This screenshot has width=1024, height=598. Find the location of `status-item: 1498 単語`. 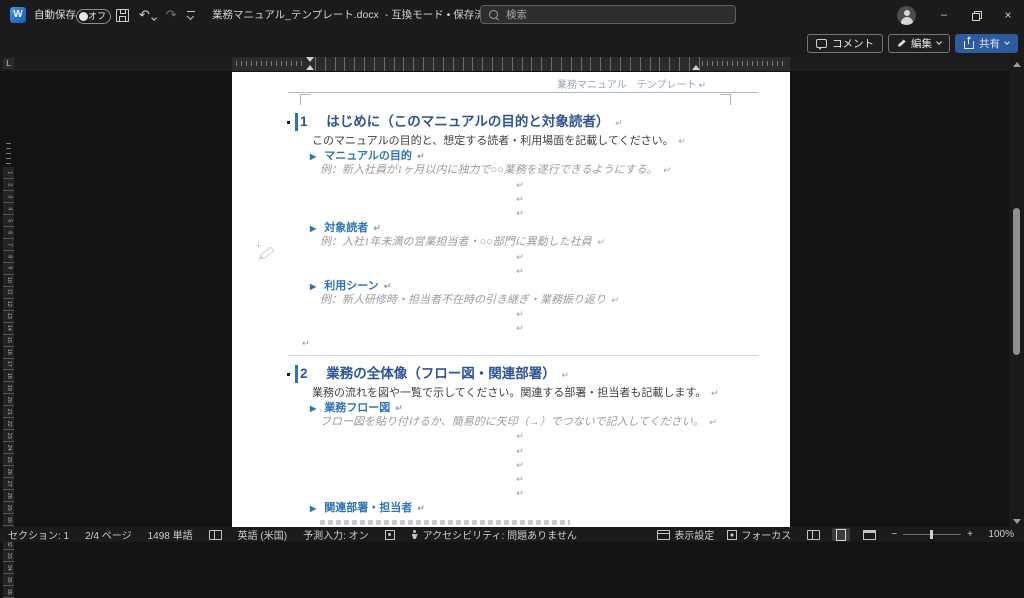

status-item: 1498 単語 is located at coordinates (170, 534).